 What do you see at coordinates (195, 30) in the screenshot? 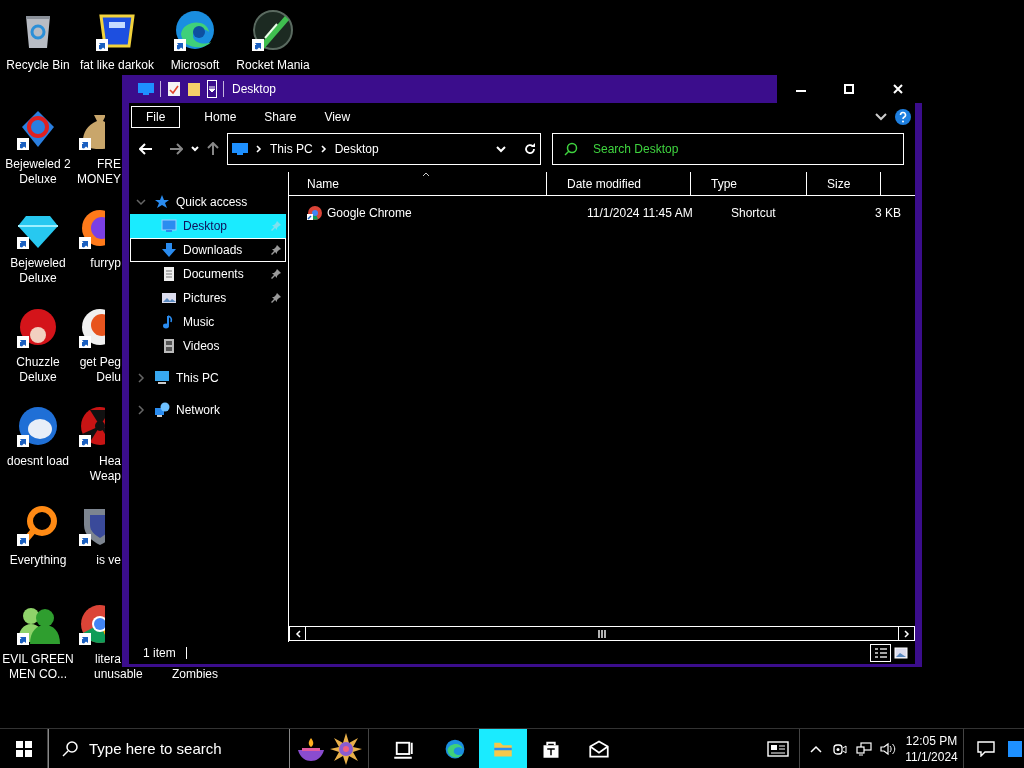
I see `swirl-icon` at bounding box center [195, 30].